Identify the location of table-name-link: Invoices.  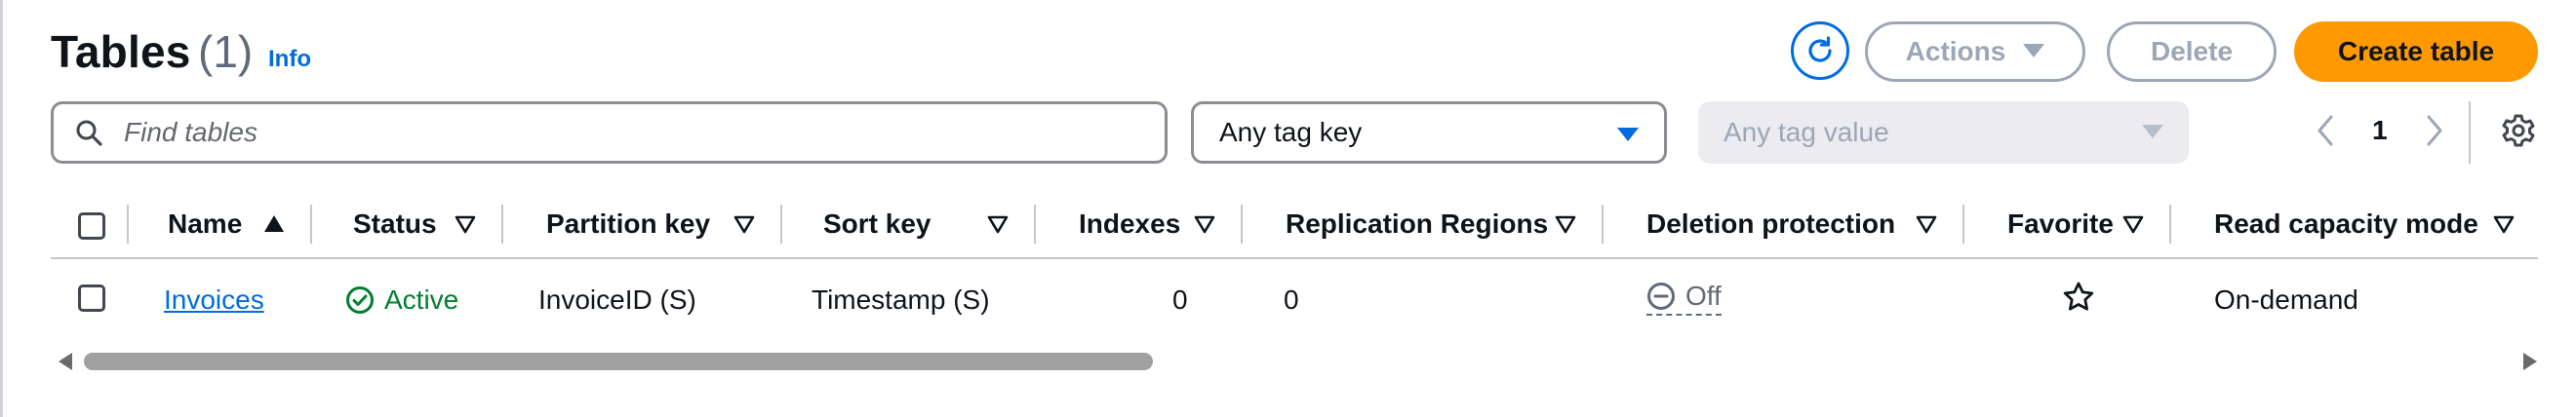
(214, 300).